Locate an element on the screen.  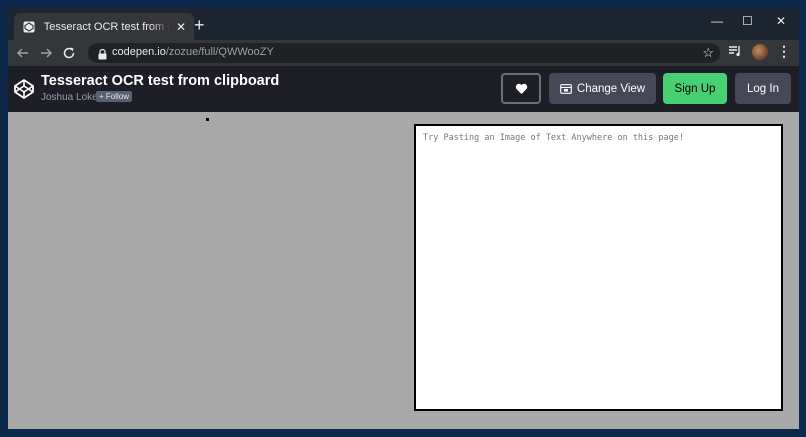
stray-dot is located at coordinates (207, 119).